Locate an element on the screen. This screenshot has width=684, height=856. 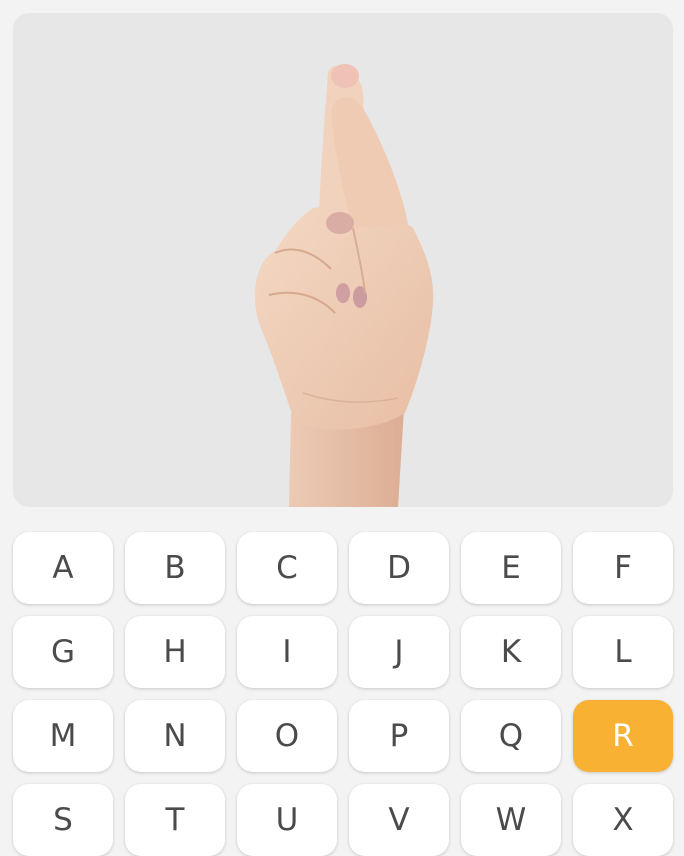
letter-key-x: X is located at coordinates (623, 820).